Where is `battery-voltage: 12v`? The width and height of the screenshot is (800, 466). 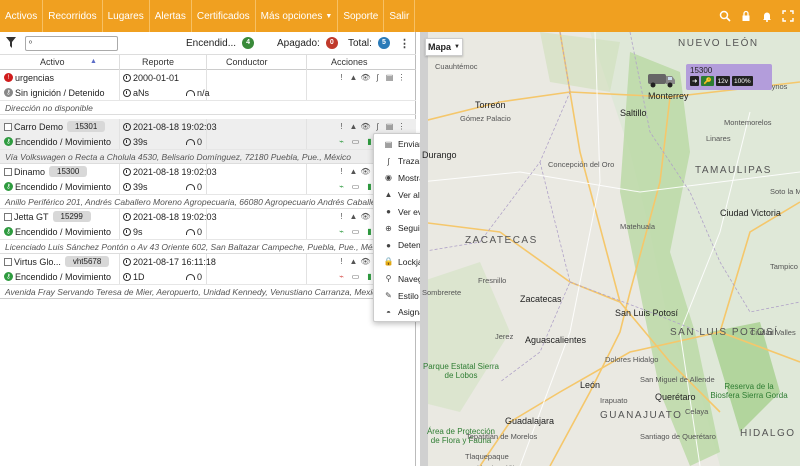
battery-voltage: 12v is located at coordinates (723, 81).